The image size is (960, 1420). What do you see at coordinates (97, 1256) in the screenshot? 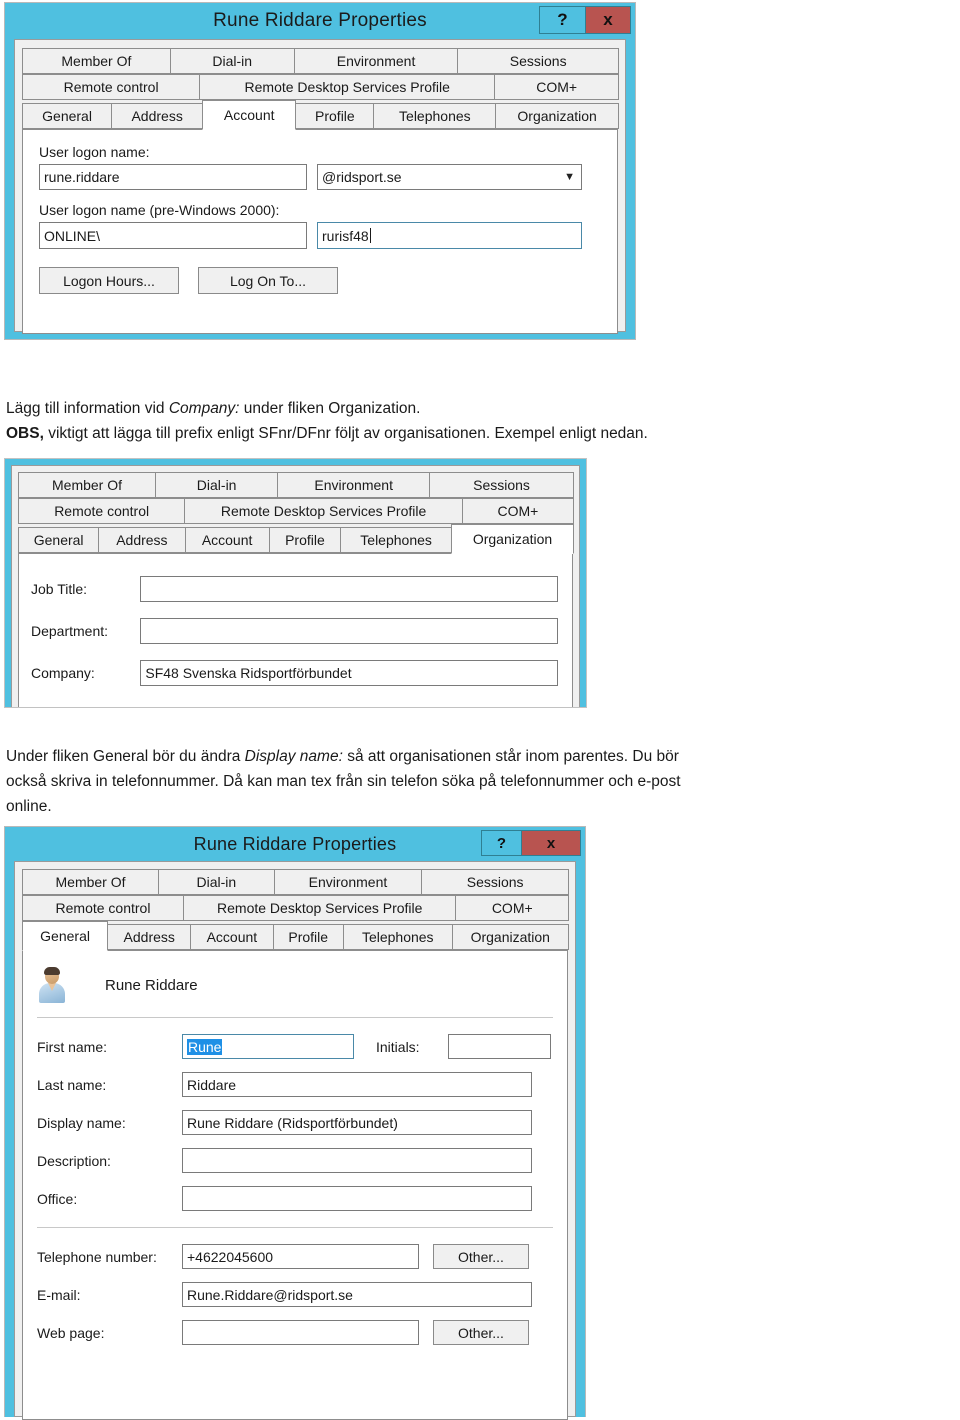
I see `telephone-number-label: Telephone number:` at bounding box center [97, 1256].